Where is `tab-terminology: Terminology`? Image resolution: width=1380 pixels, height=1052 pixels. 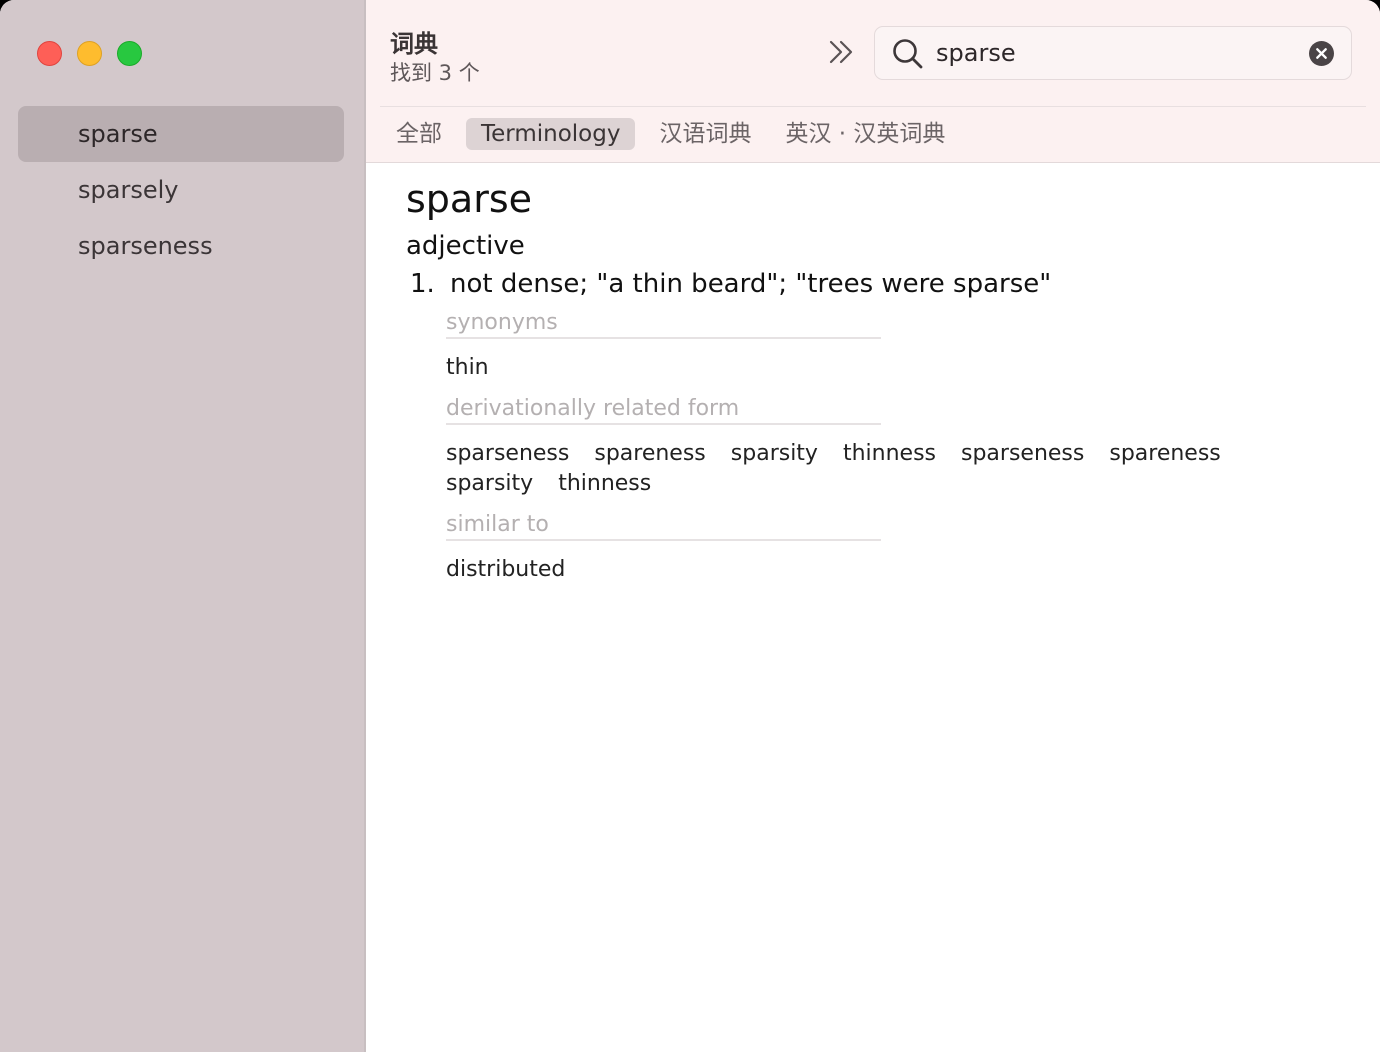
tab-terminology: Terminology is located at coordinates (551, 134).